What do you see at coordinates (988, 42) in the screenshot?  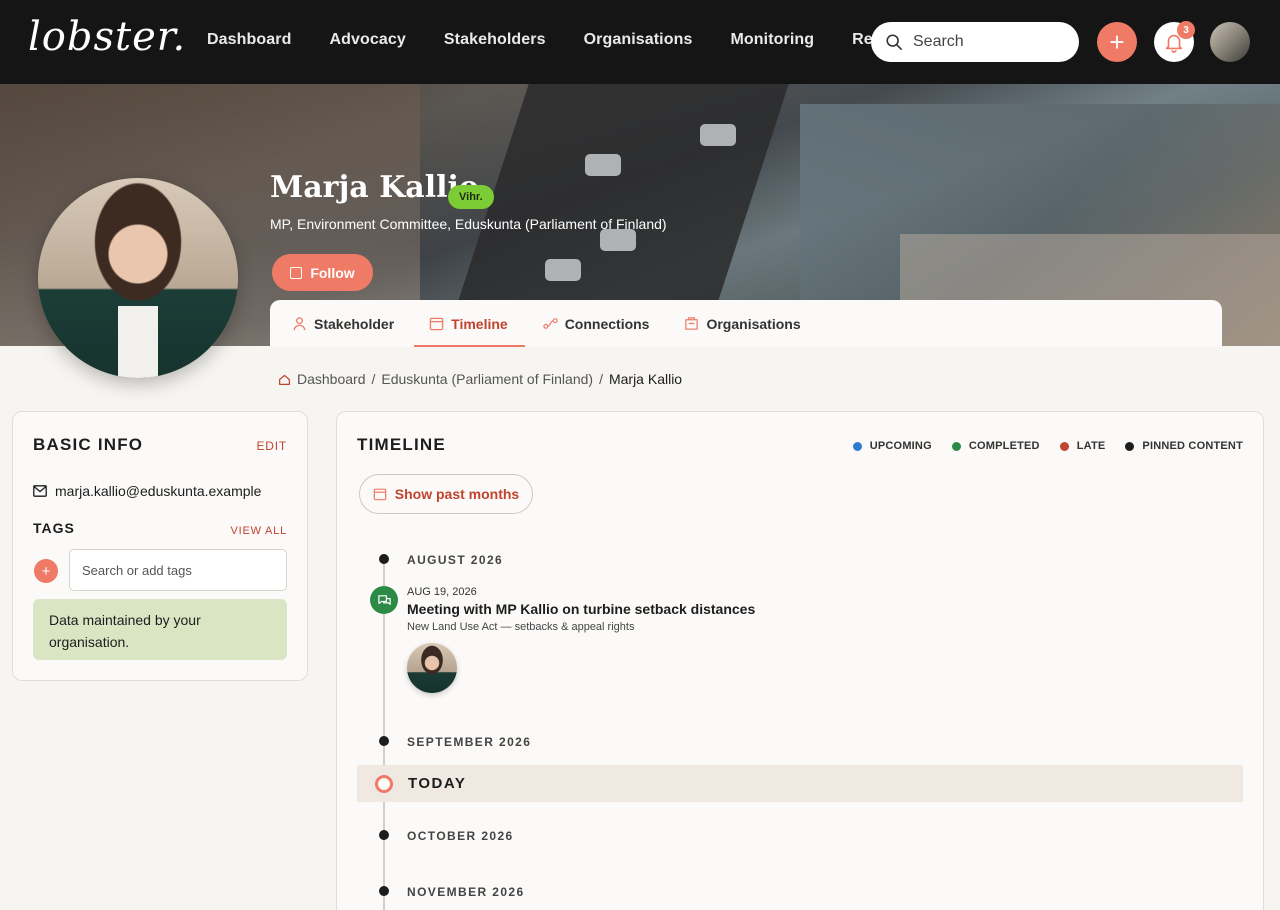 I see `search-input` at bounding box center [988, 42].